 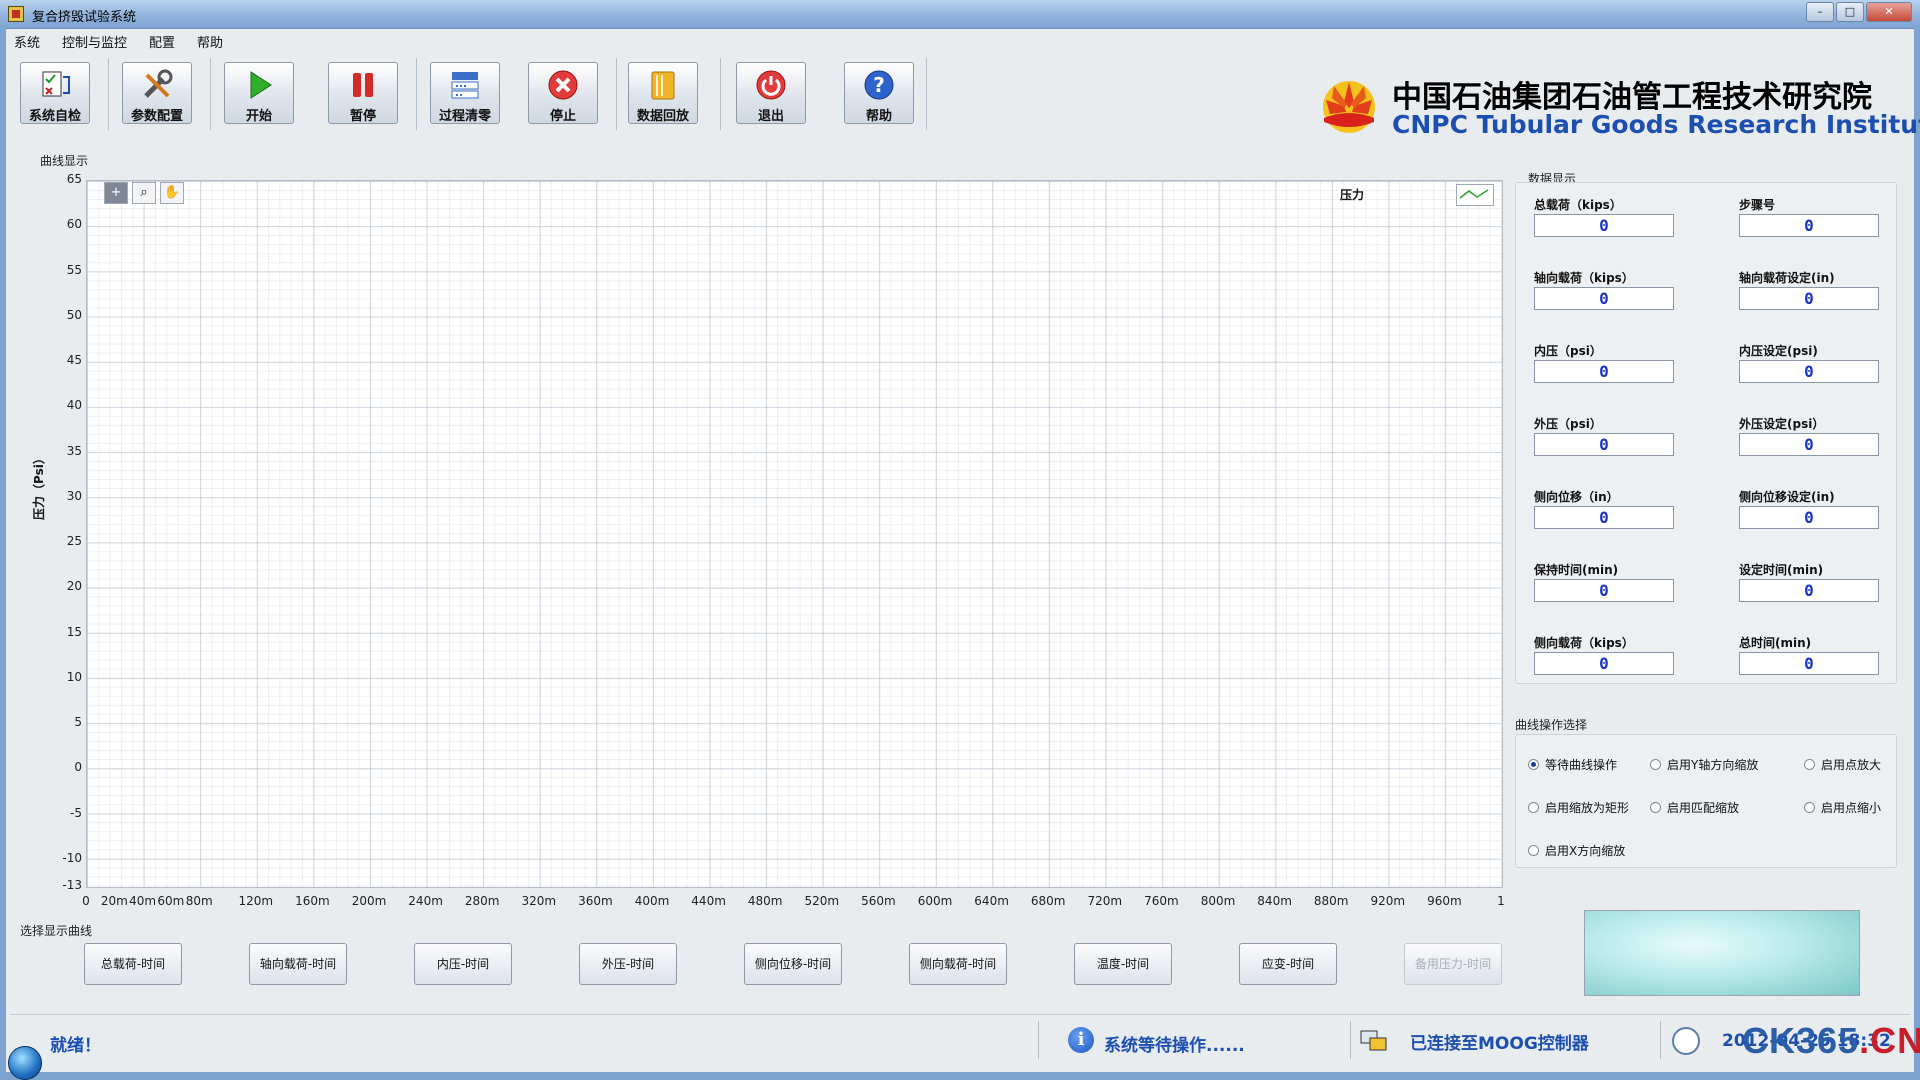 What do you see at coordinates (1331, 901) in the screenshot?
I see `x-tick-label: 880m` at bounding box center [1331, 901].